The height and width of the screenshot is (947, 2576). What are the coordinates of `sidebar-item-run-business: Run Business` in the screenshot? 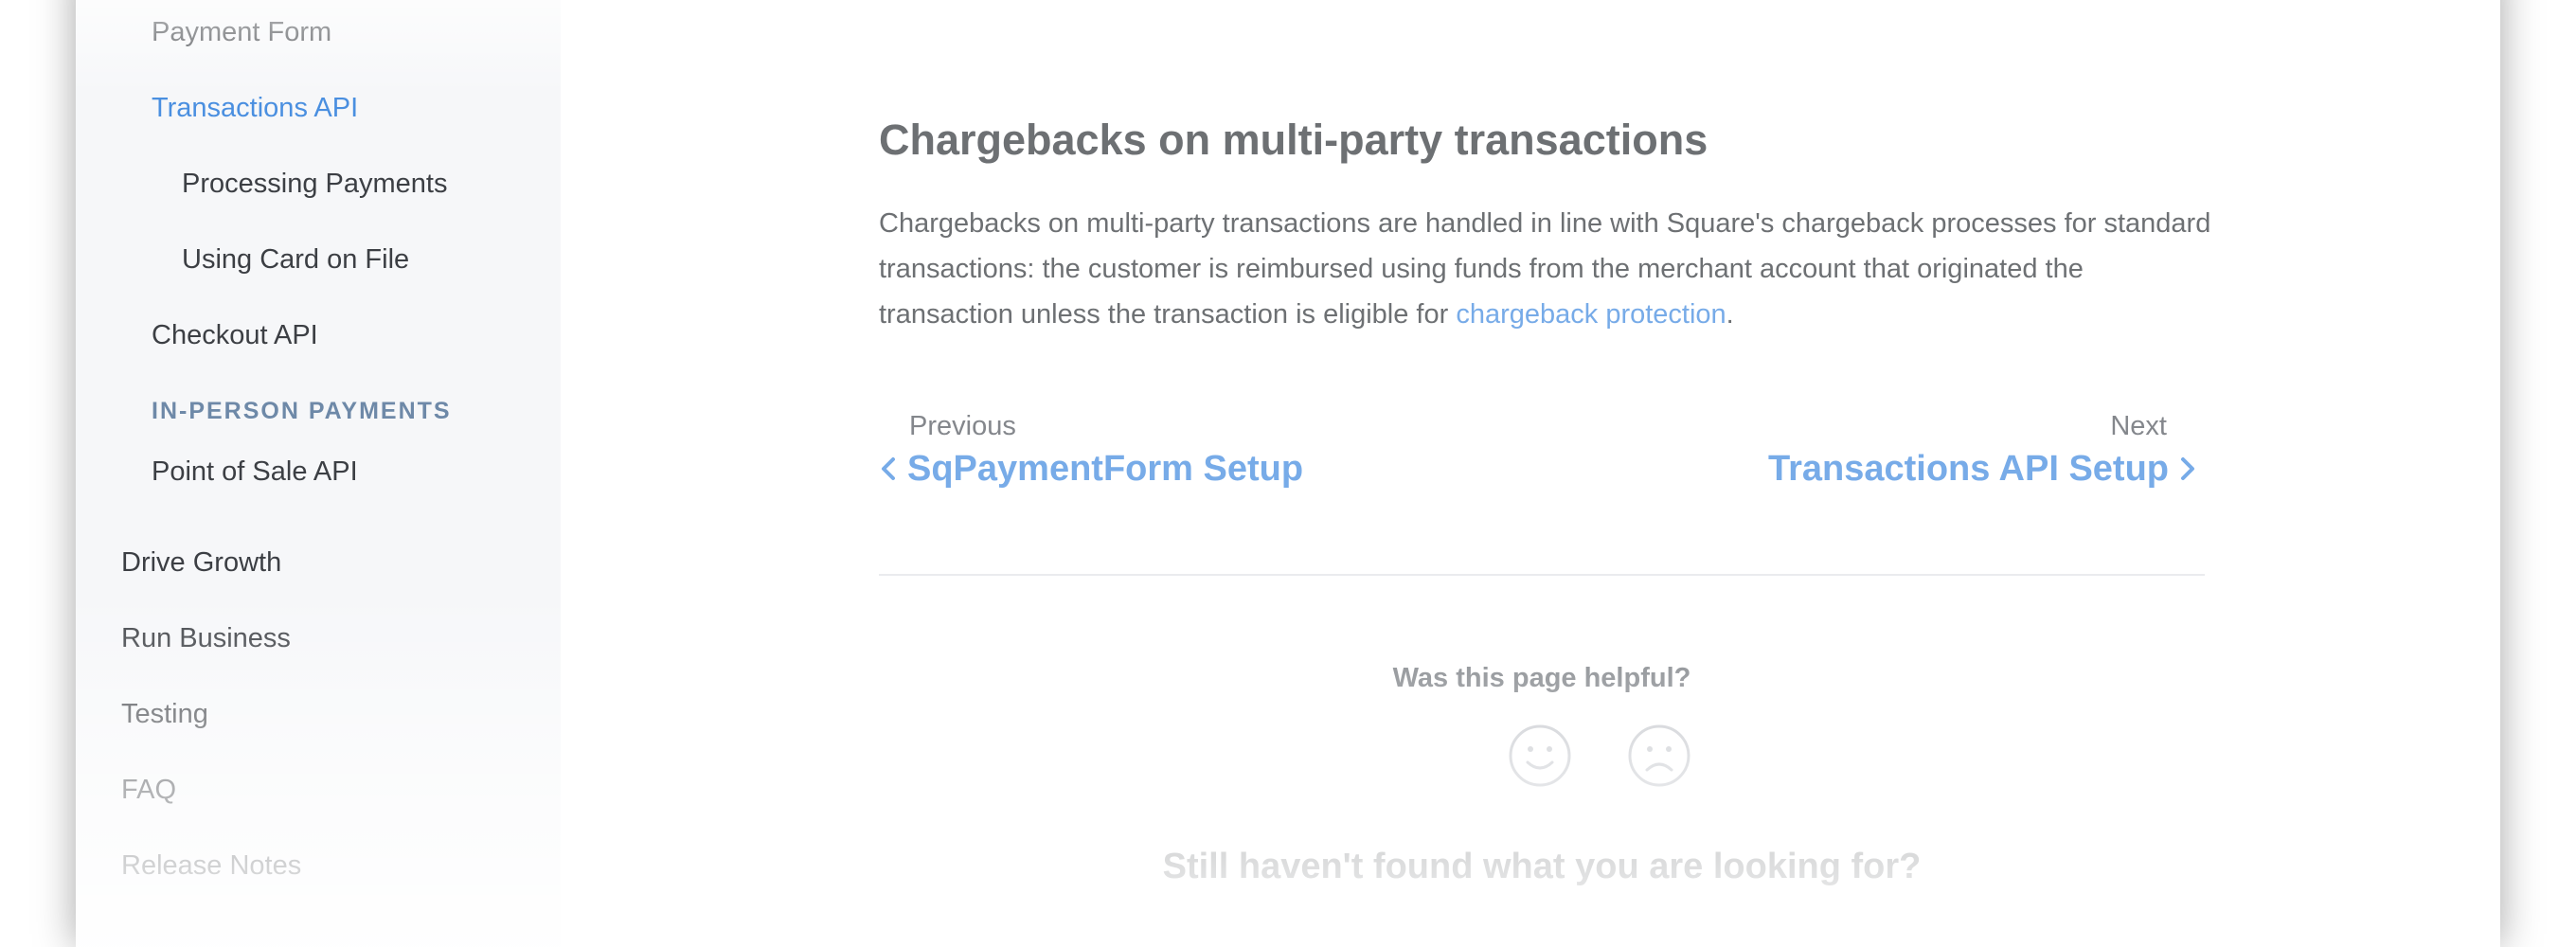 It's located at (206, 638).